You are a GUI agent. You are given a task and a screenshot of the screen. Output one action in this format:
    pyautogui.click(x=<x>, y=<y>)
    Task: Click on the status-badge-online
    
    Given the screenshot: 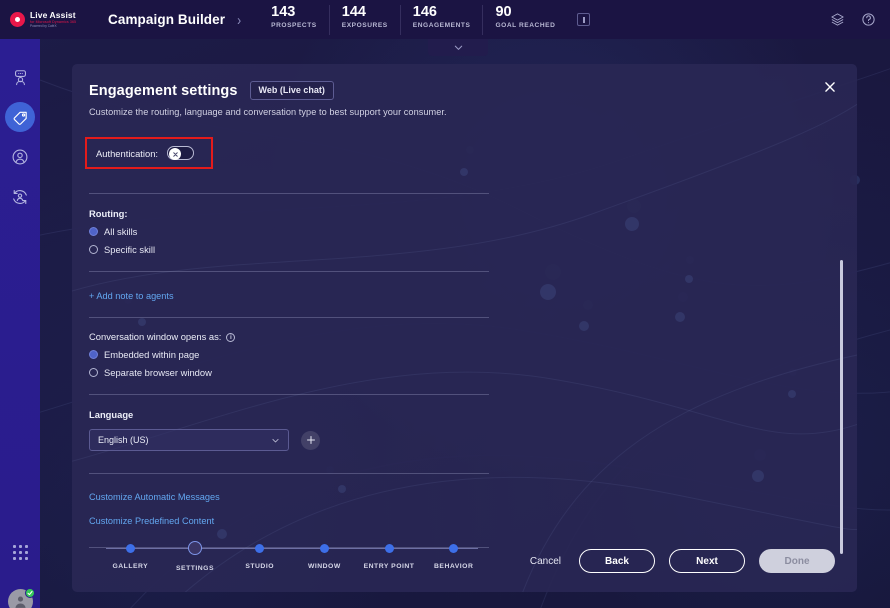 What is the action you would take?
    pyautogui.click(x=30, y=593)
    